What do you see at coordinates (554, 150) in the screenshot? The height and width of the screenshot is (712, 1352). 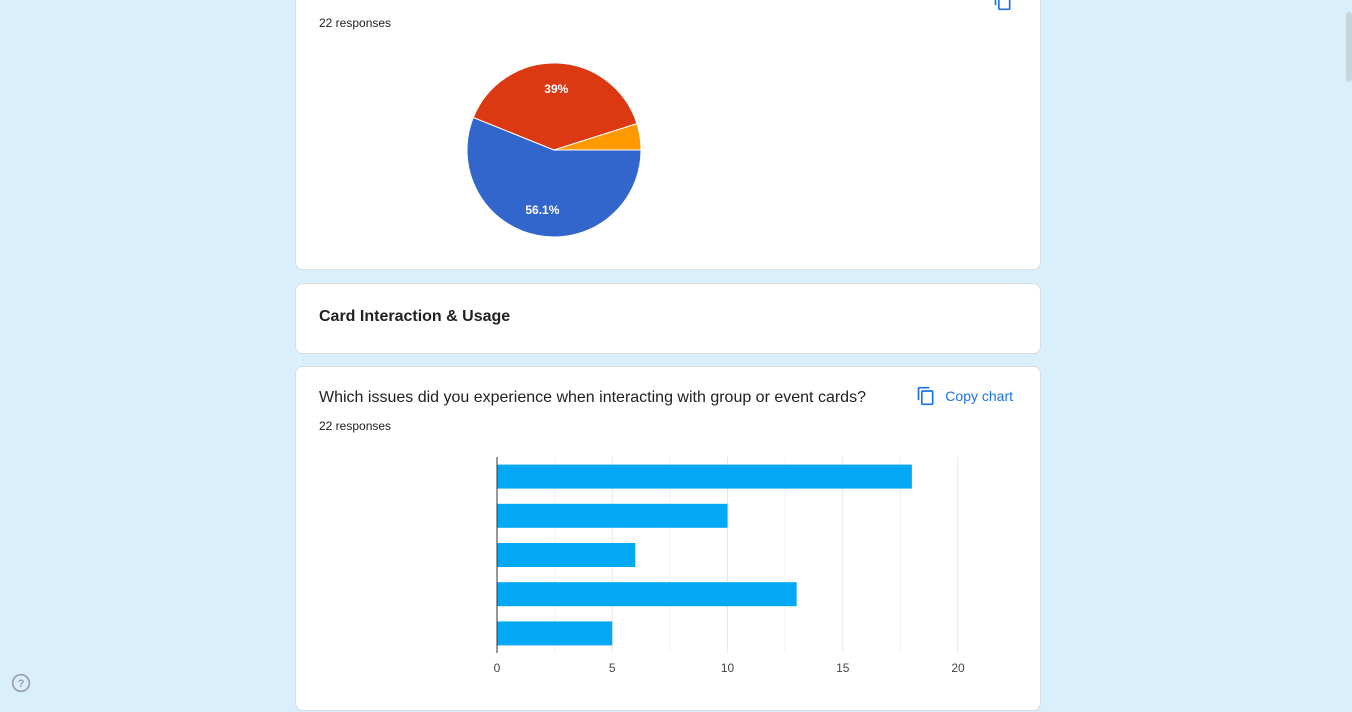 I see `pie-chart: 56.1% 39%` at bounding box center [554, 150].